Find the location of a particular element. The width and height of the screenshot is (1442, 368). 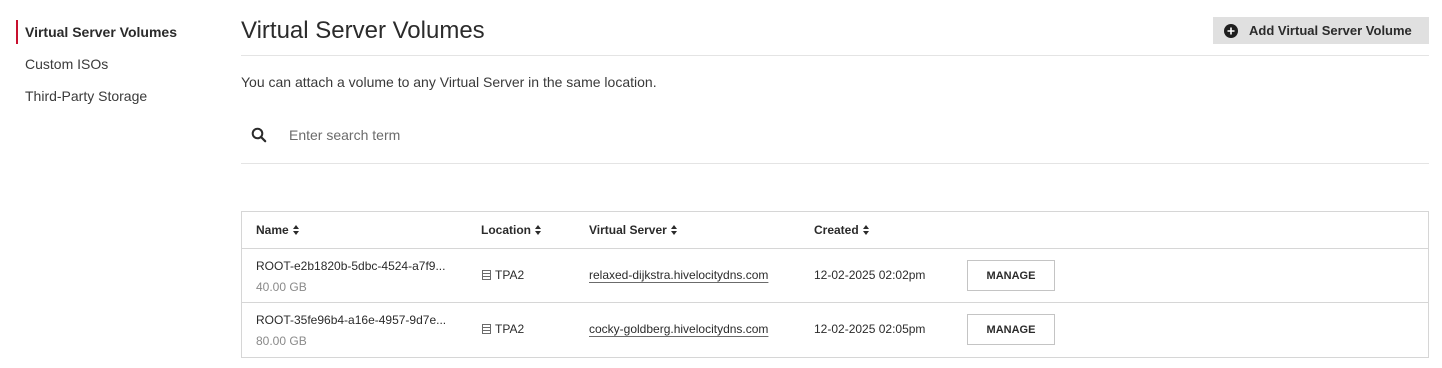

virtual-server-link: cocky-goldberg.hivelocitydns.com is located at coordinates (678, 329).